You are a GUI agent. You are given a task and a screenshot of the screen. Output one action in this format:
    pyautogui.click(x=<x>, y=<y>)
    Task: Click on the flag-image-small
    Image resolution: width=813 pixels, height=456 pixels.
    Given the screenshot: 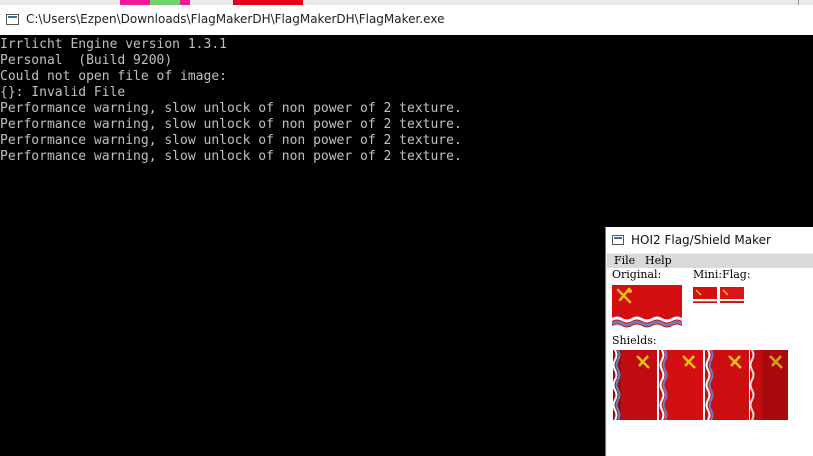 What is the action you would take?
    pyautogui.click(x=732, y=295)
    